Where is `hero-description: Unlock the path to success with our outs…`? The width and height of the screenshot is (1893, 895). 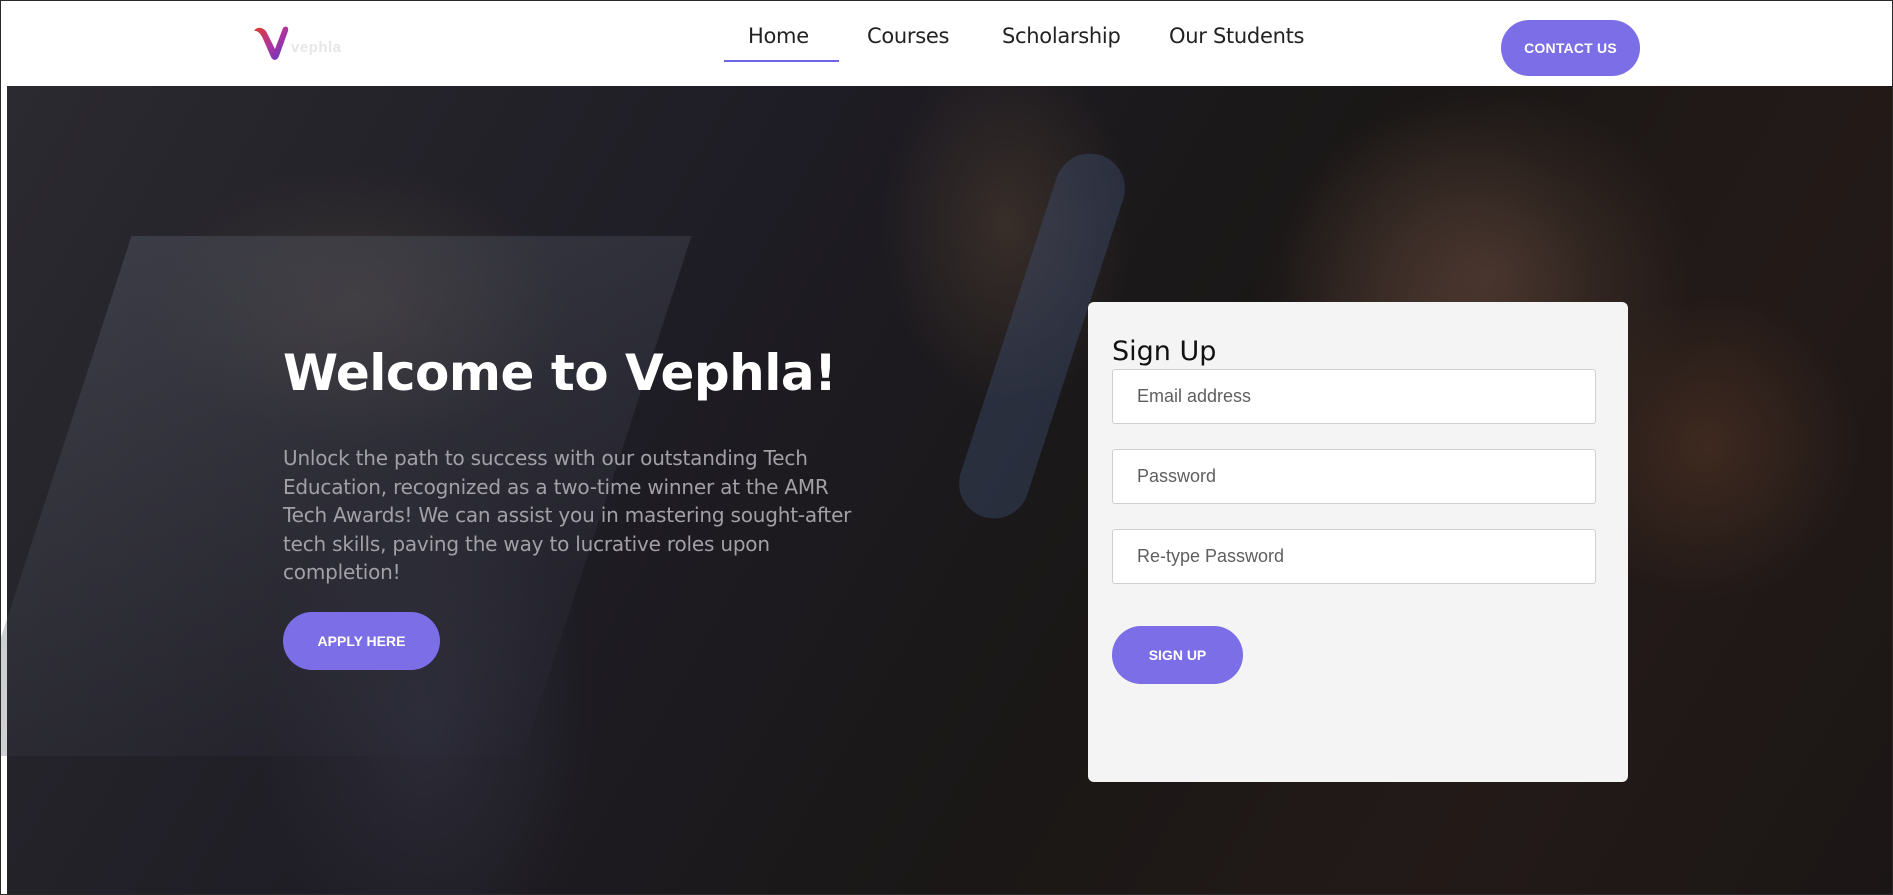
hero-description: Unlock the path to success with our outs… is located at coordinates (567, 515).